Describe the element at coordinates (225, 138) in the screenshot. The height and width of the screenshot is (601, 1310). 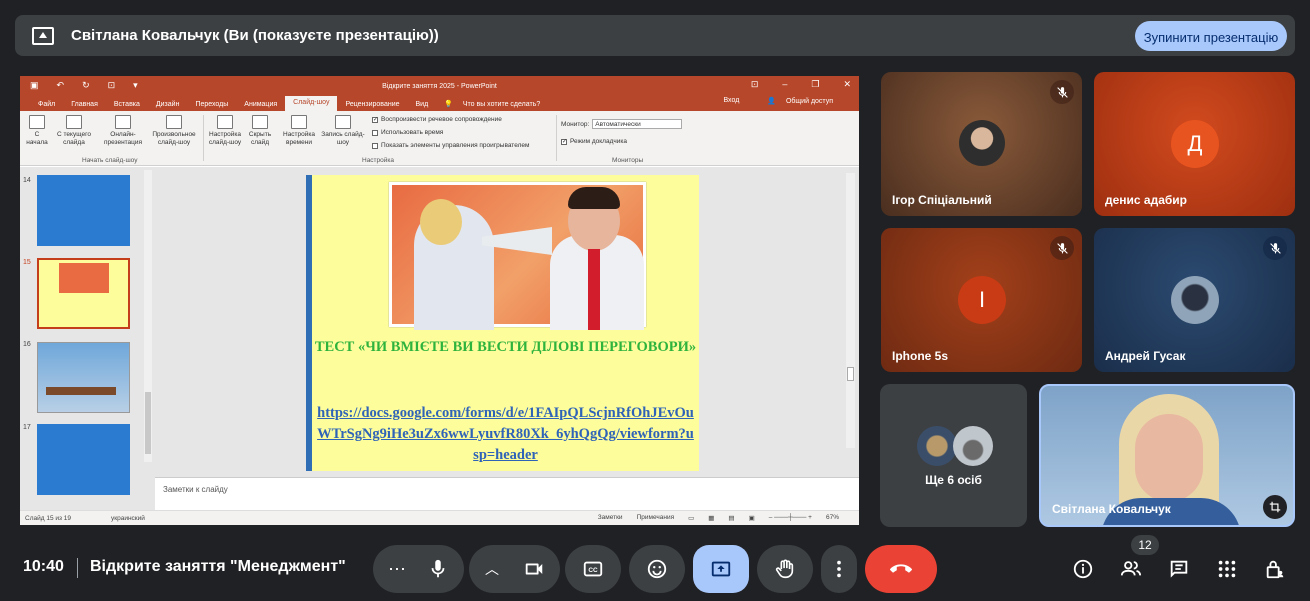
I see `setup-label: Настройка слайд-шоу` at that location.